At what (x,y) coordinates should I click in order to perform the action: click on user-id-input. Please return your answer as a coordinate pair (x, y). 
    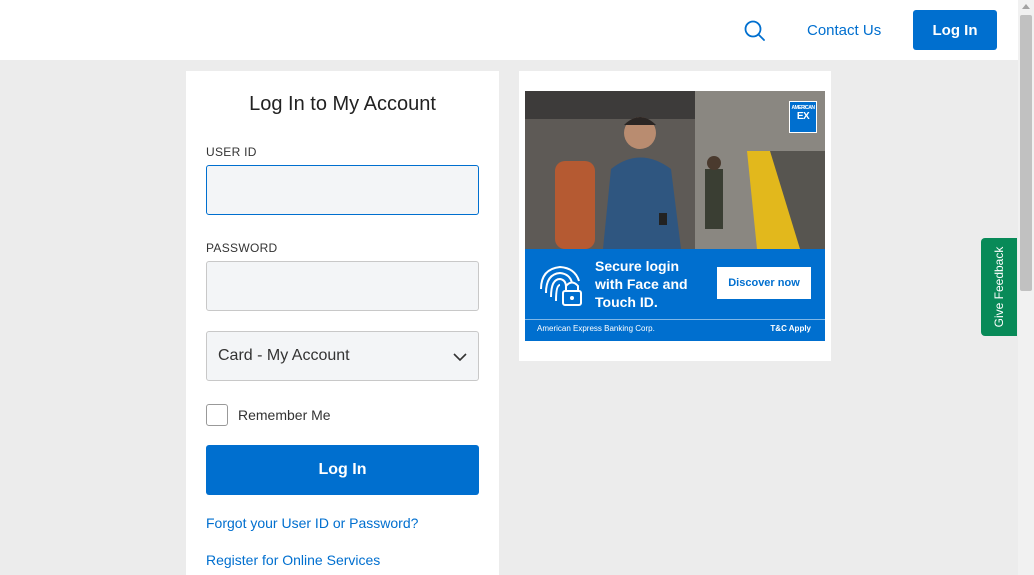
    Looking at the image, I should click on (342, 190).